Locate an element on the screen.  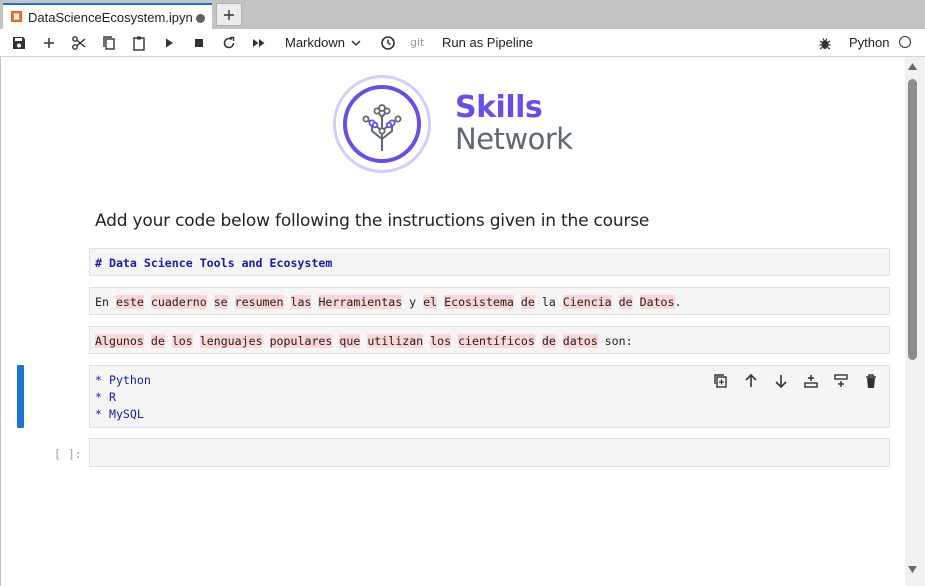
chevron-down-icon is located at coordinates (356, 43).